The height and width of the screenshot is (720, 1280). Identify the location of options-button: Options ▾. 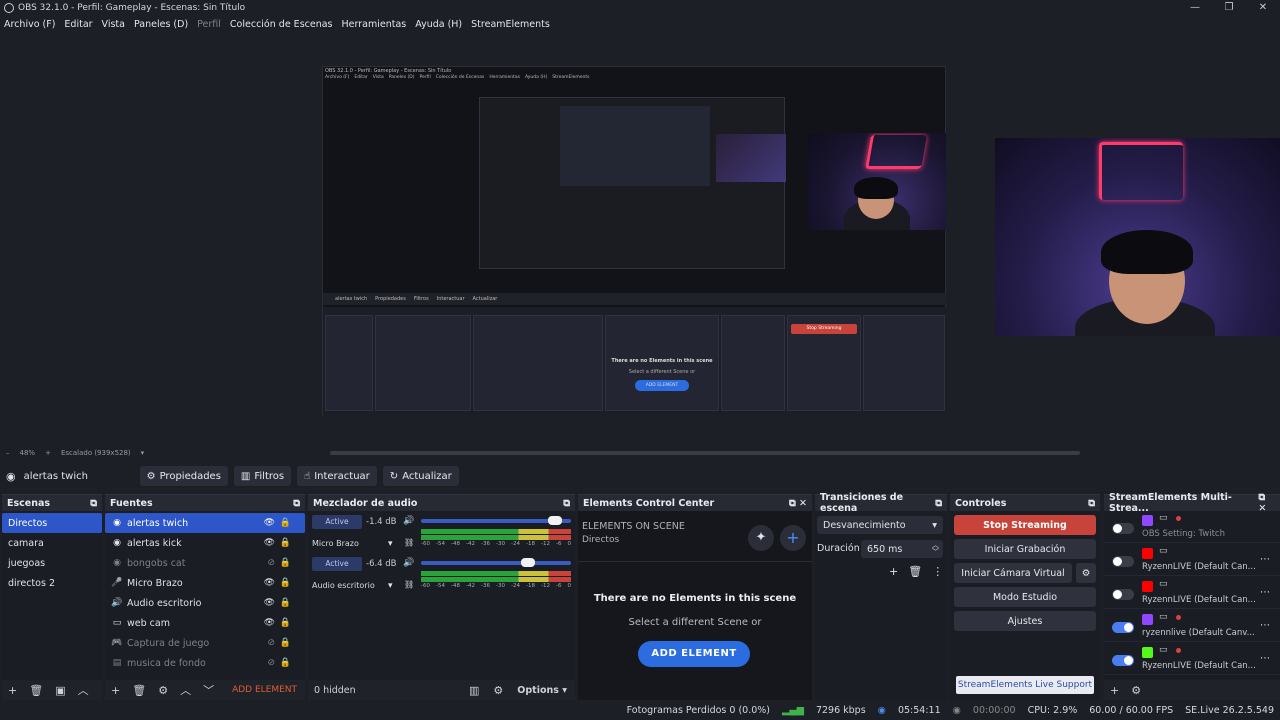
(542, 690).